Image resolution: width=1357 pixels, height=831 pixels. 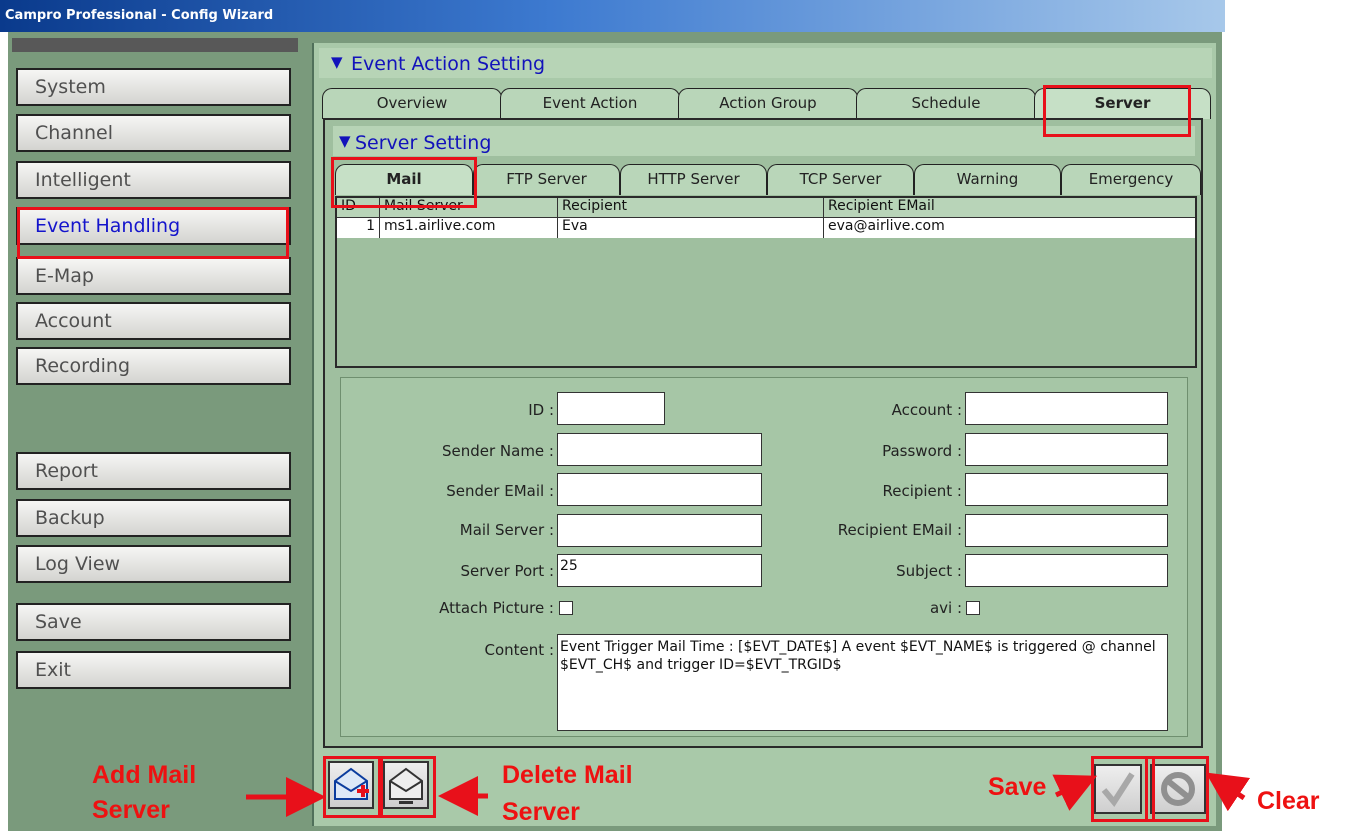 I want to click on window-title: Campro Professional - Config Wizard, so click(x=139, y=15).